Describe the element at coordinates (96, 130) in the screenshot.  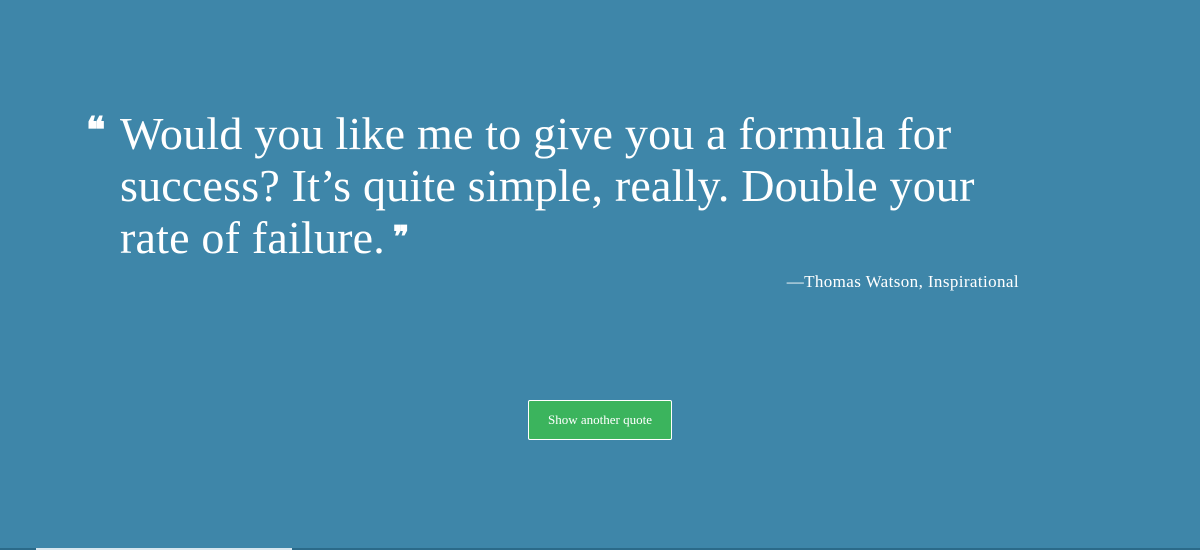
I see `open-quote-icon: ❝` at that location.